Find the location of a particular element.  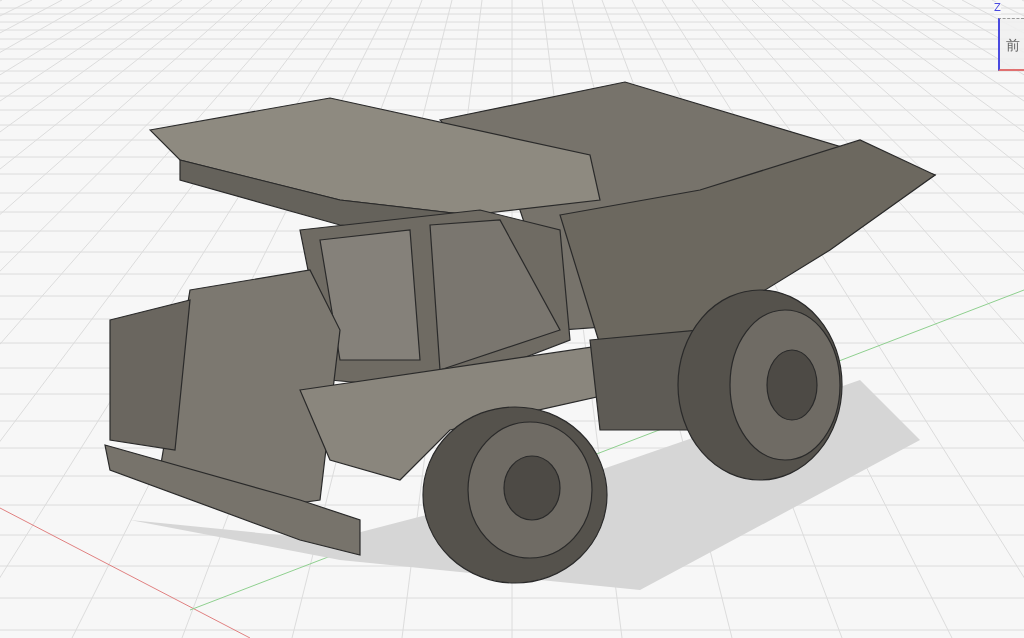

view-cube: 前 is located at coordinates (1011, 44).